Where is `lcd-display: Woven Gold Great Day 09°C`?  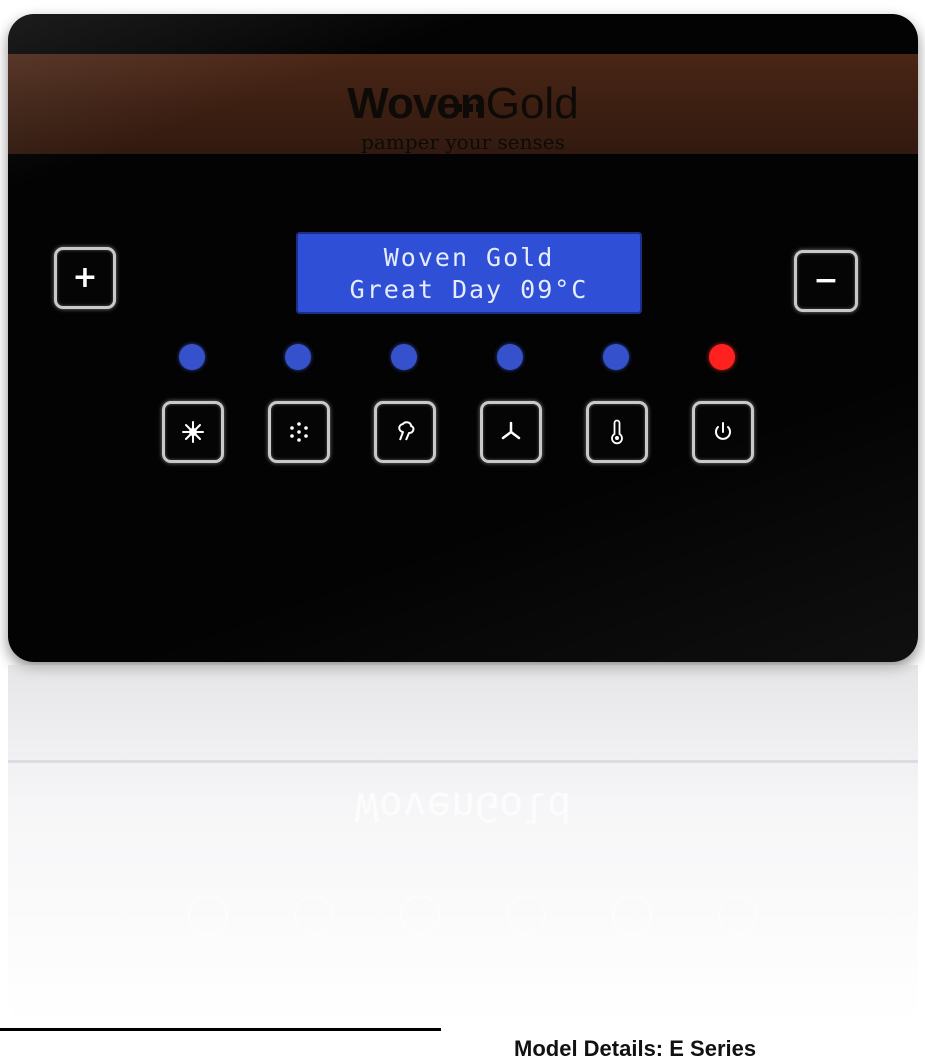
lcd-display: Woven Gold Great Day 09°C is located at coordinates (469, 273).